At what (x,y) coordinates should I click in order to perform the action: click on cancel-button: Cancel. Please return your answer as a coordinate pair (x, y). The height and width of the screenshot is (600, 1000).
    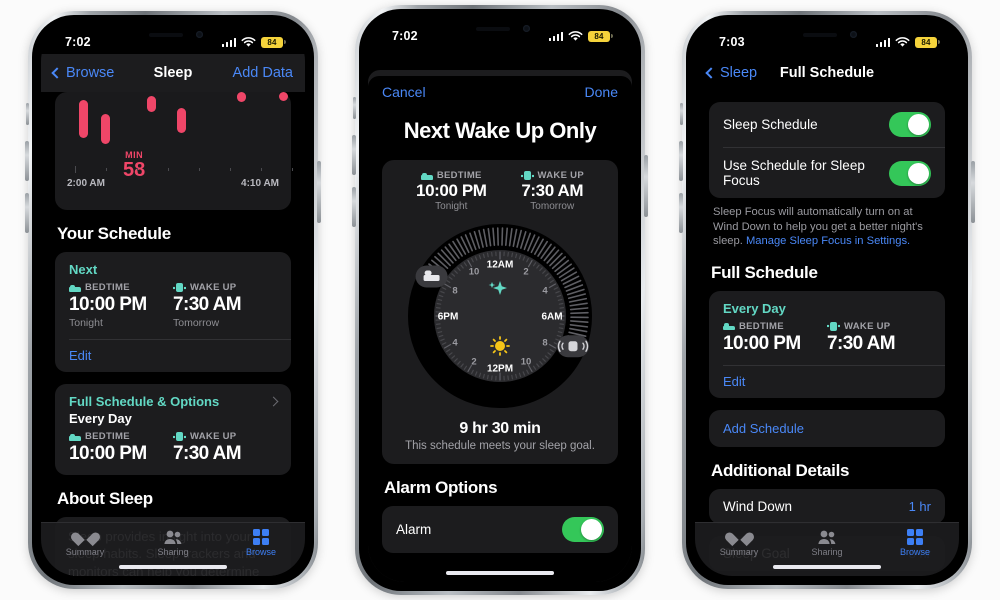
    Looking at the image, I should click on (404, 92).